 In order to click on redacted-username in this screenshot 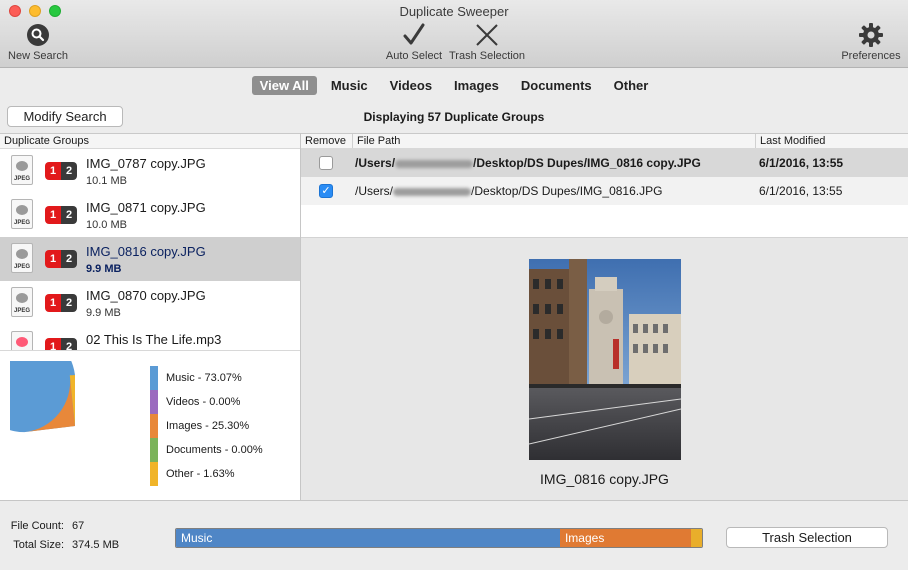, I will do `click(434, 163)`.